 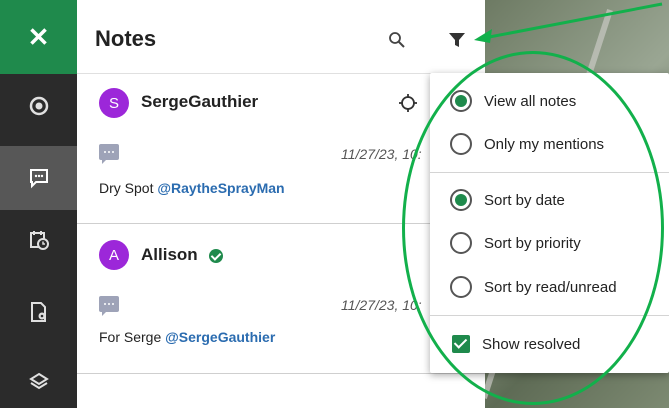 I want to click on menu-item-sort-read: Sort by read/unread, so click(x=533, y=287).